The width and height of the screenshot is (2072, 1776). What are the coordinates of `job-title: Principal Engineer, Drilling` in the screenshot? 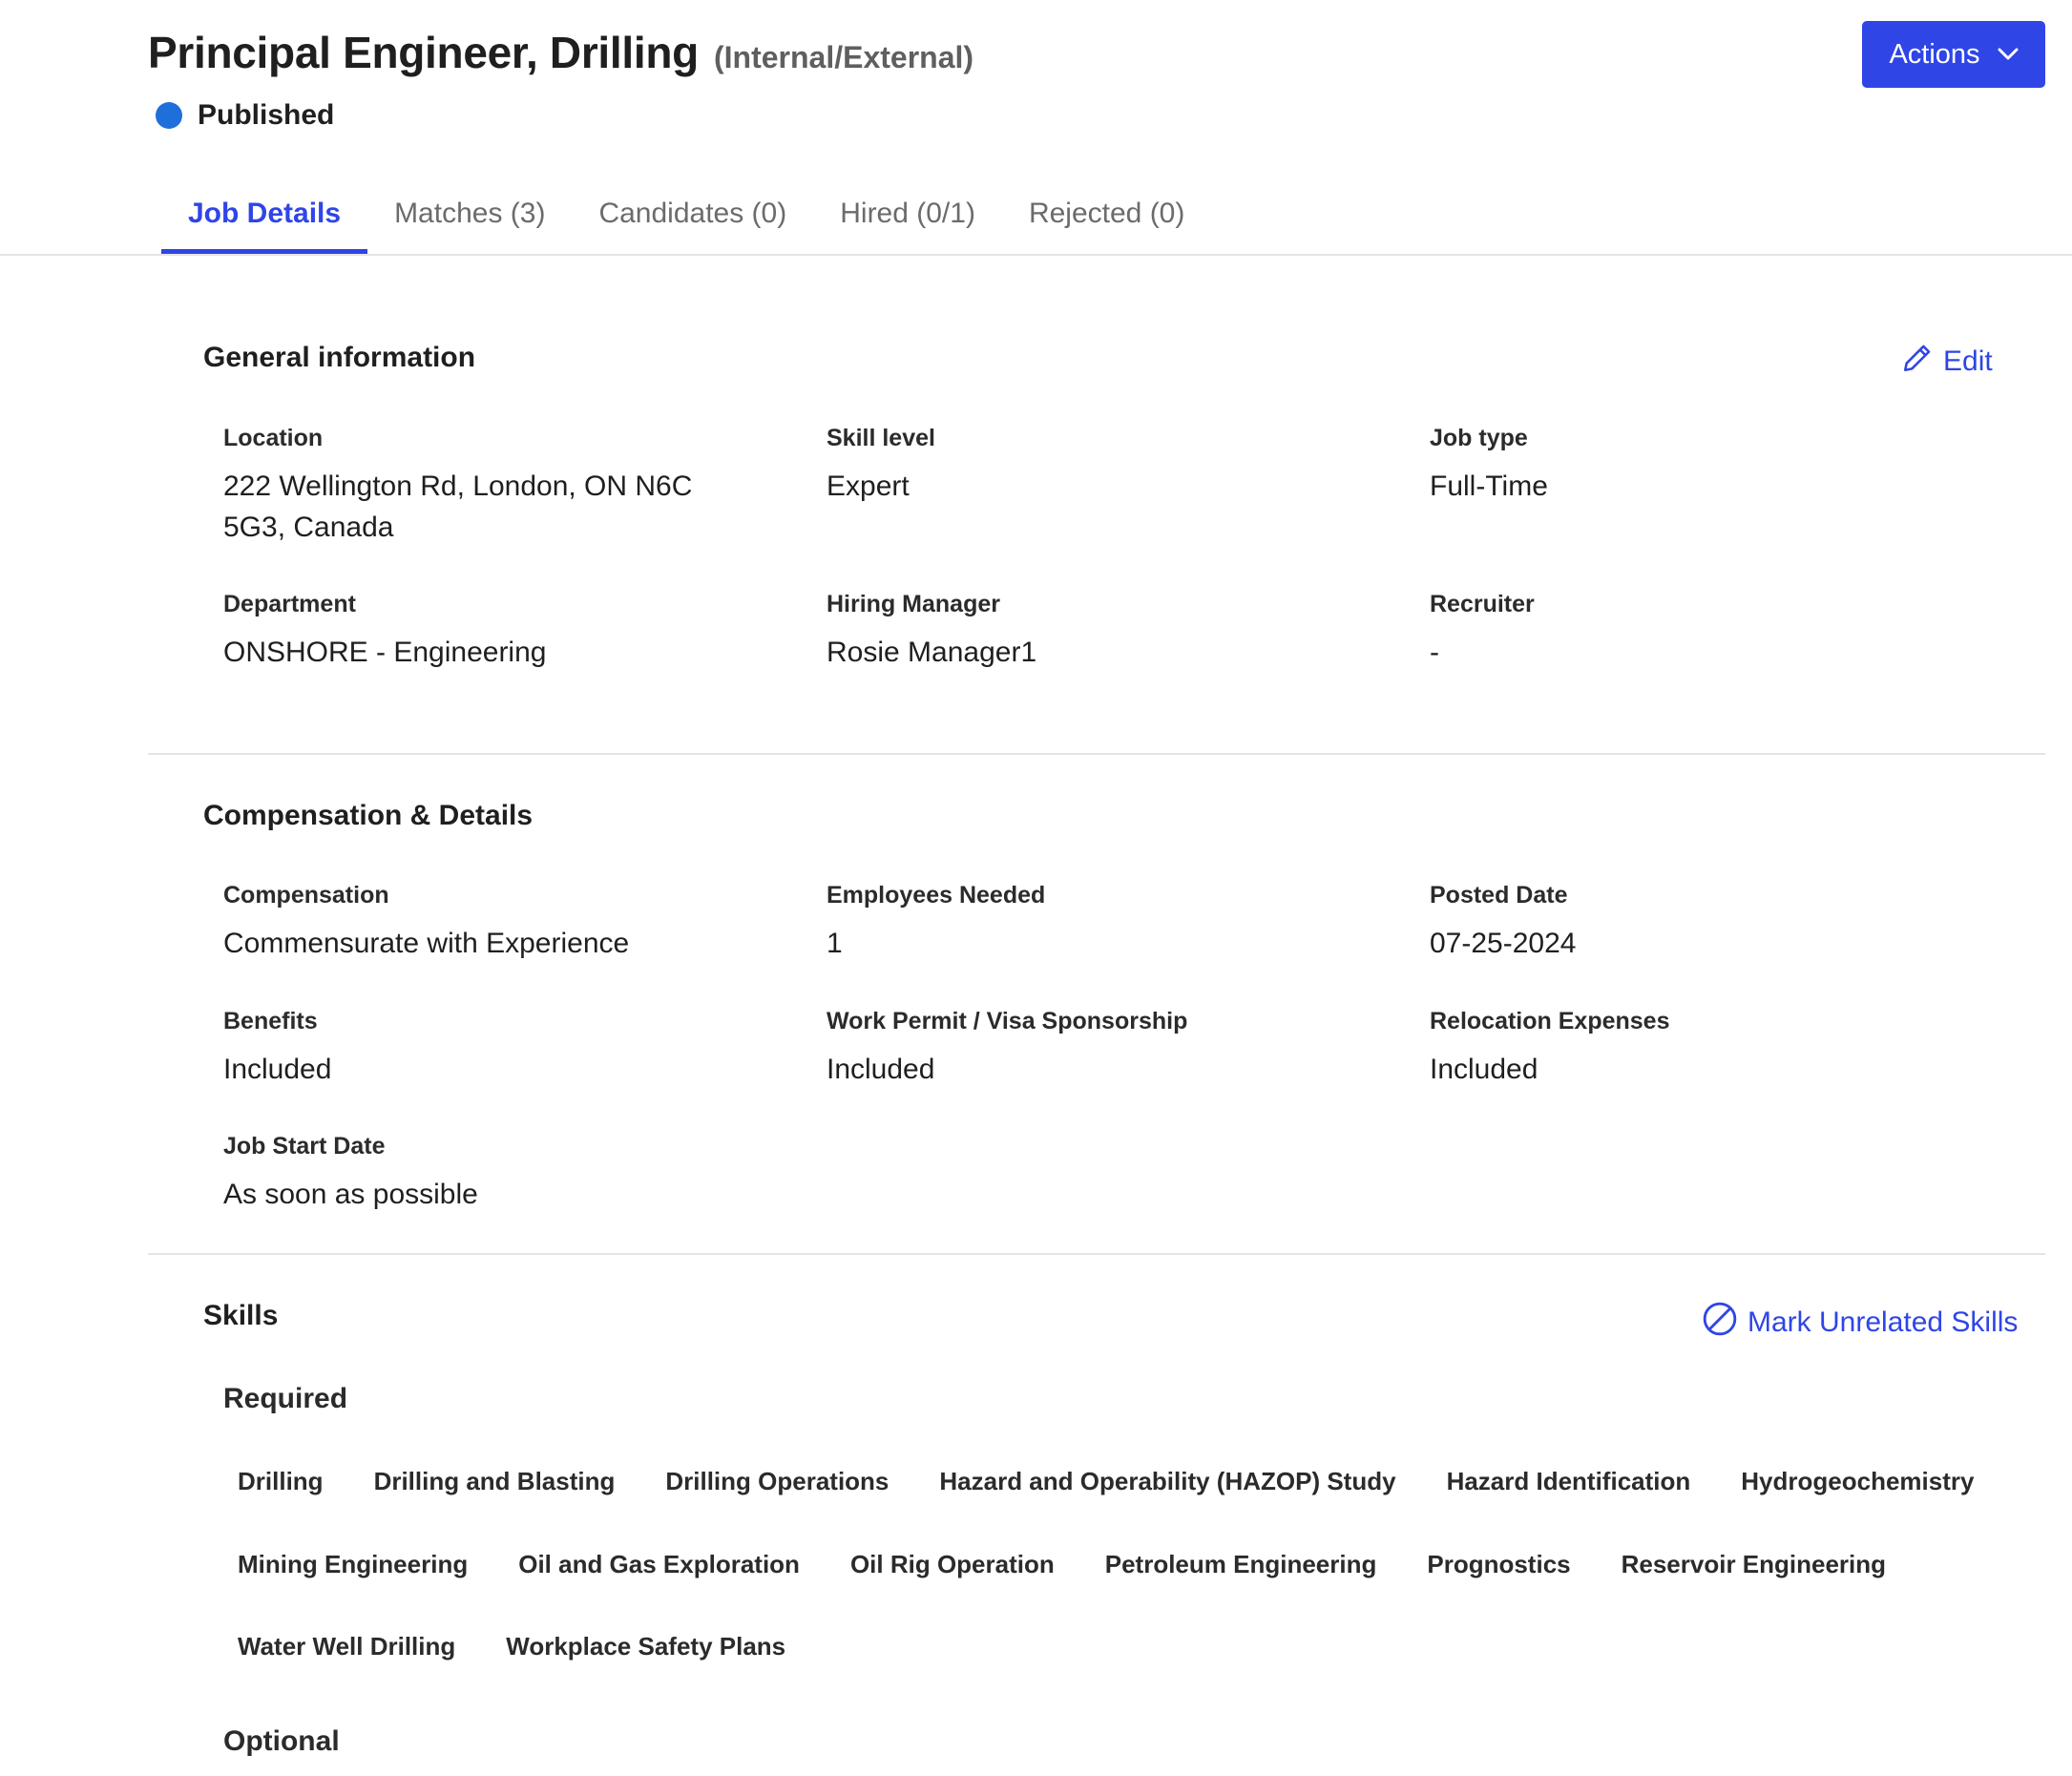 It's located at (423, 53).